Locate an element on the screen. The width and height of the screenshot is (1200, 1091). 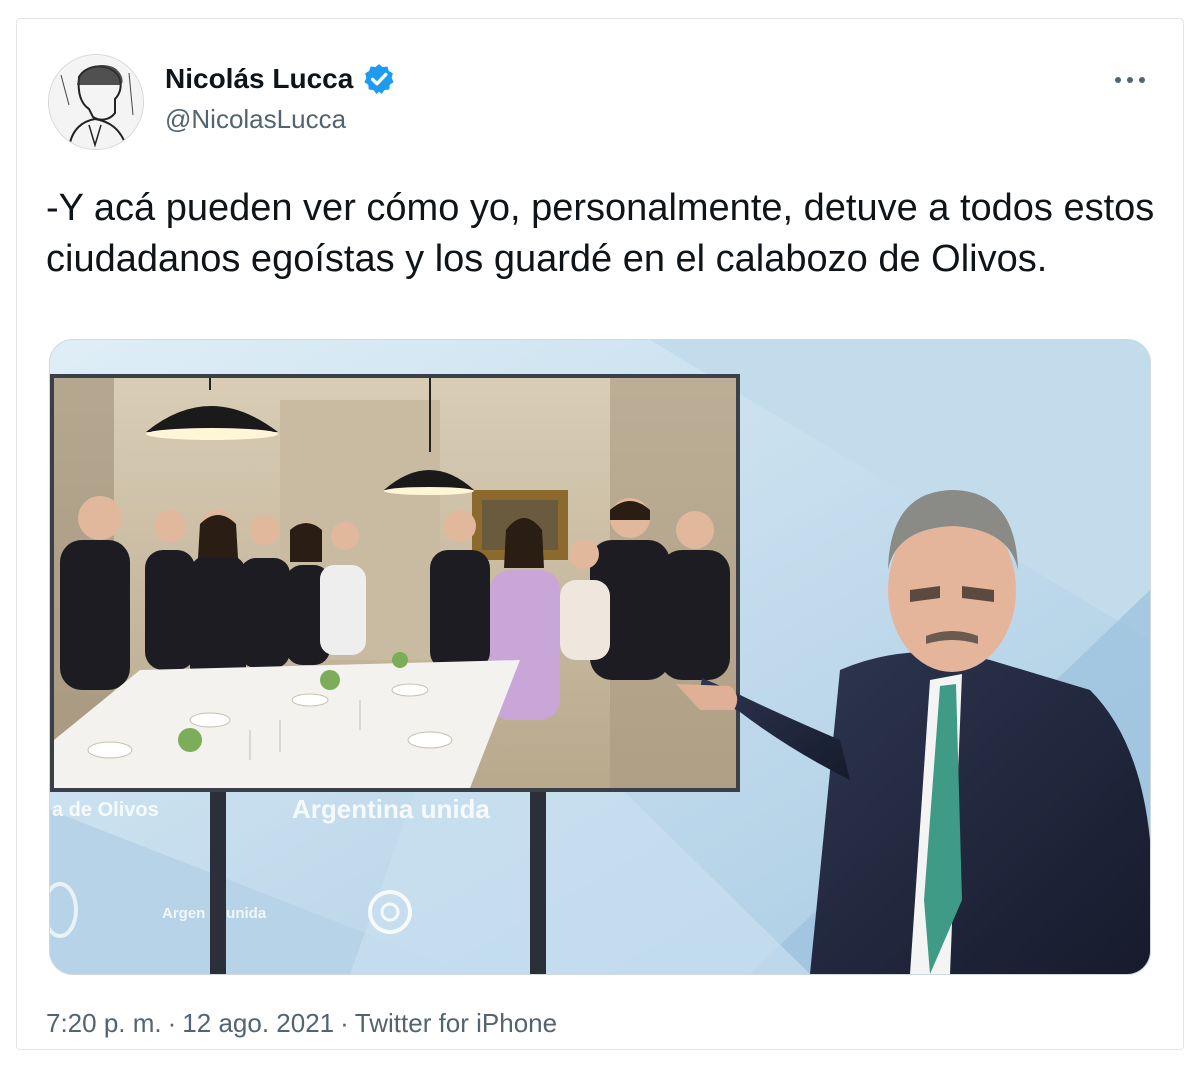
author-handle: @NicolasLucca is located at coordinates (255, 119).